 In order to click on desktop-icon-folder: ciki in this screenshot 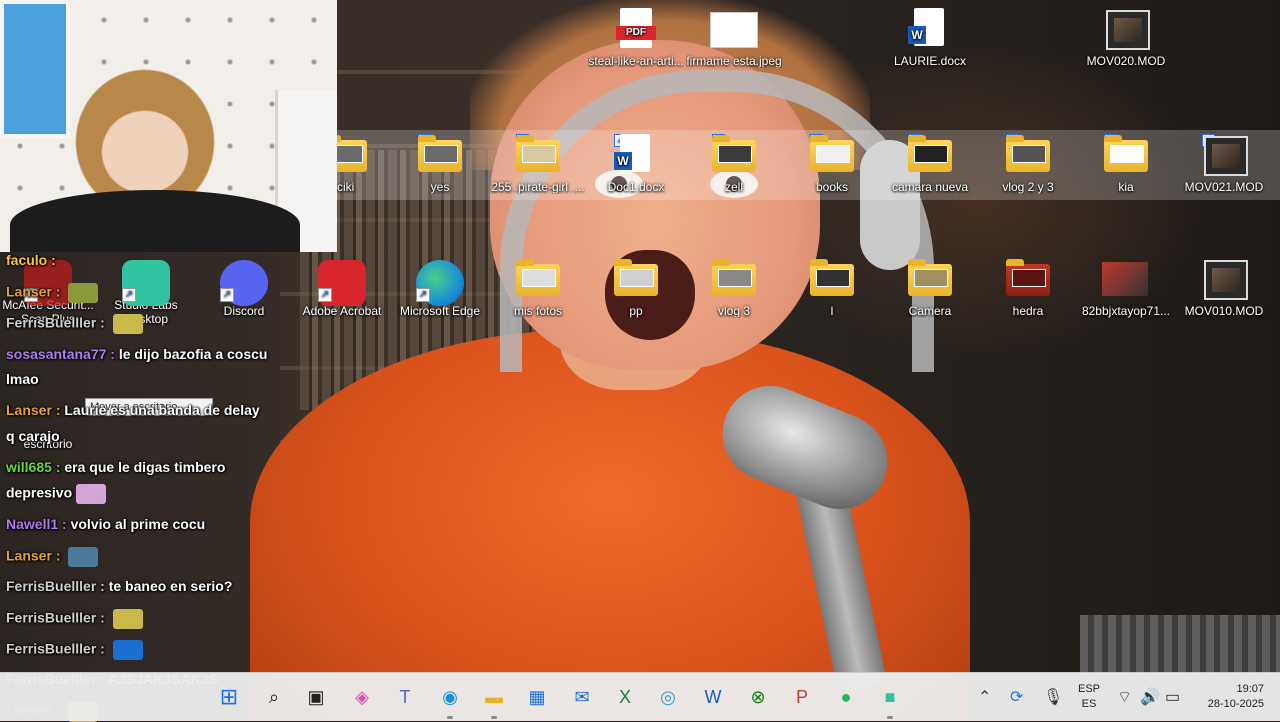, I will do `click(358, 164)`.